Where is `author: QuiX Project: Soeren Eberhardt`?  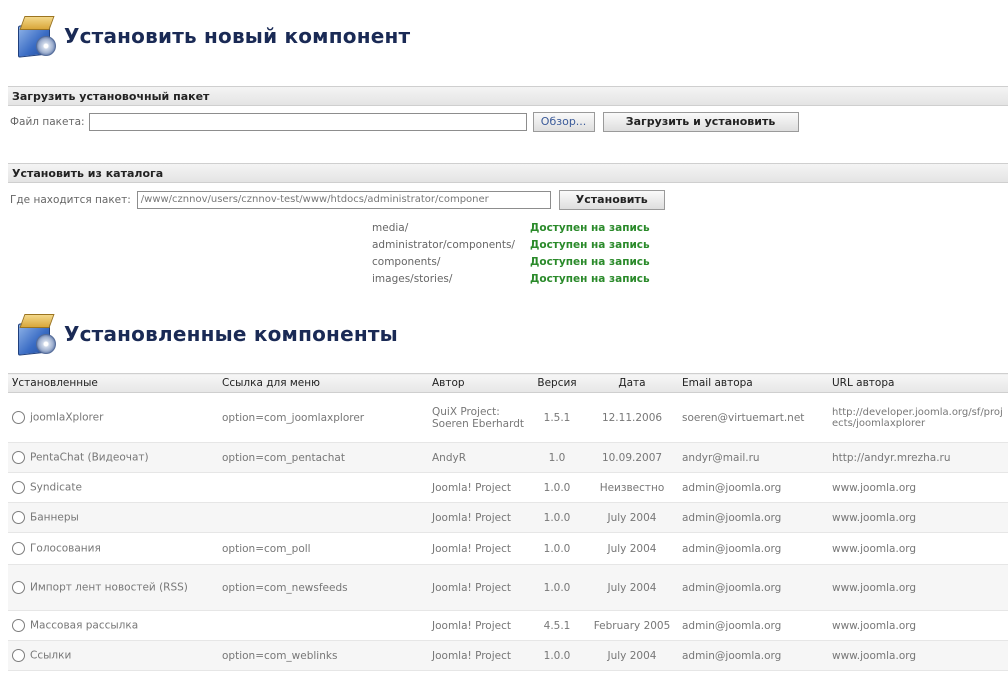
author: QuiX Project: Soeren Eberhardt is located at coordinates (478, 417).